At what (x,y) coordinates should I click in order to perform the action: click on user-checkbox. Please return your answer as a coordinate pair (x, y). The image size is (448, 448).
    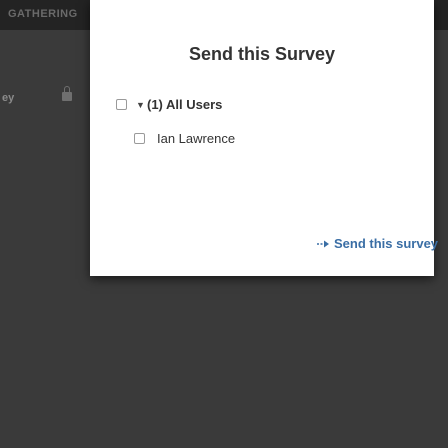
    Looking at the image, I should click on (139, 138).